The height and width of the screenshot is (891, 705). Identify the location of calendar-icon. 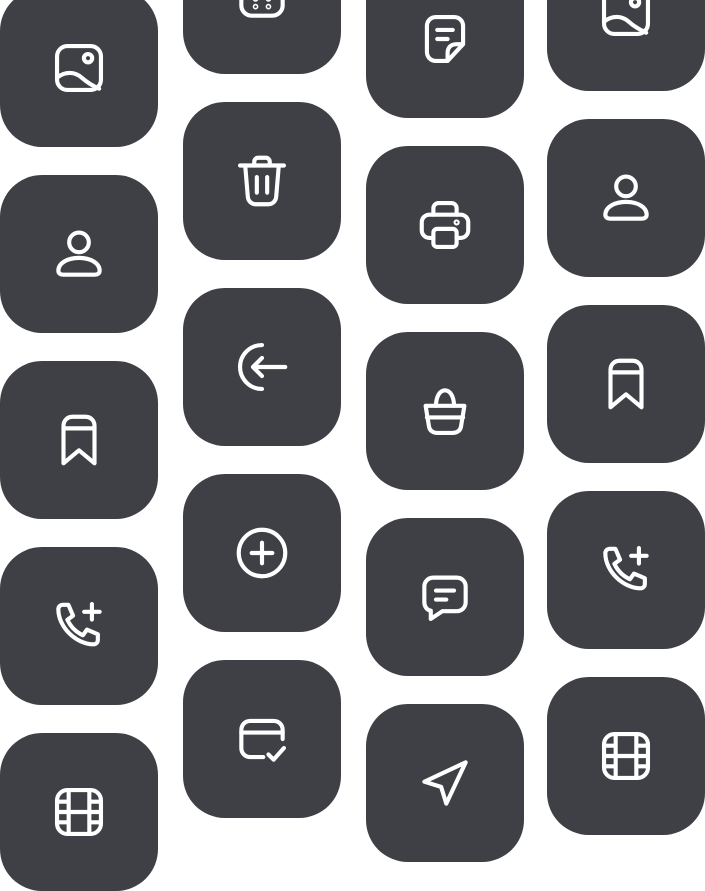
(262, 9).